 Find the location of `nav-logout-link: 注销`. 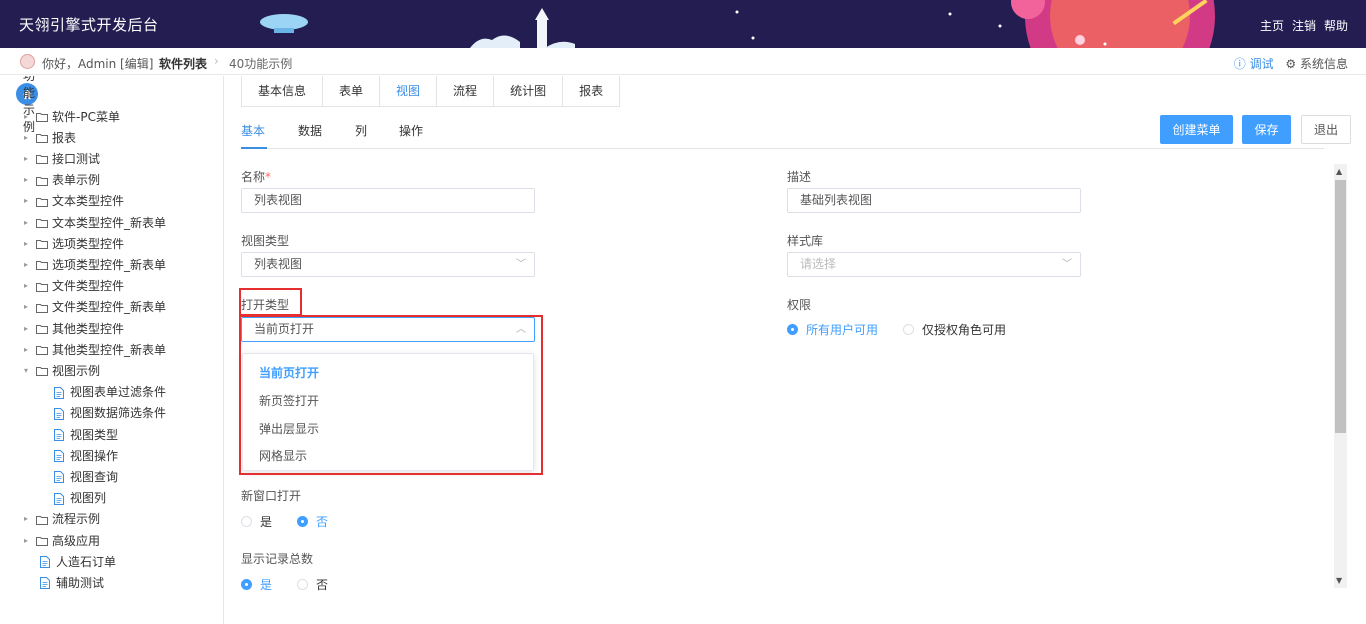

nav-logout-link: 注销 is located at coordinates (1304, 26).